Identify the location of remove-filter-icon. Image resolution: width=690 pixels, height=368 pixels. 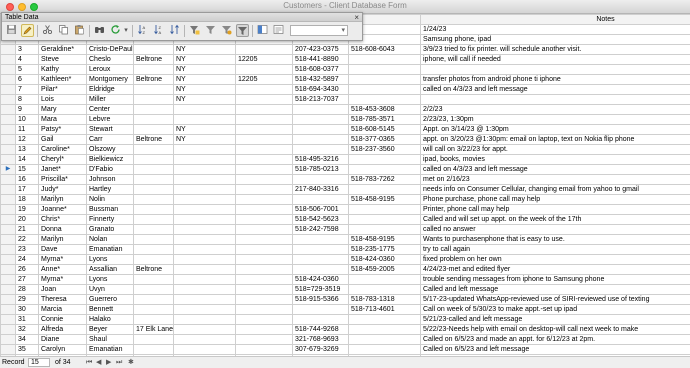
(242, 30).